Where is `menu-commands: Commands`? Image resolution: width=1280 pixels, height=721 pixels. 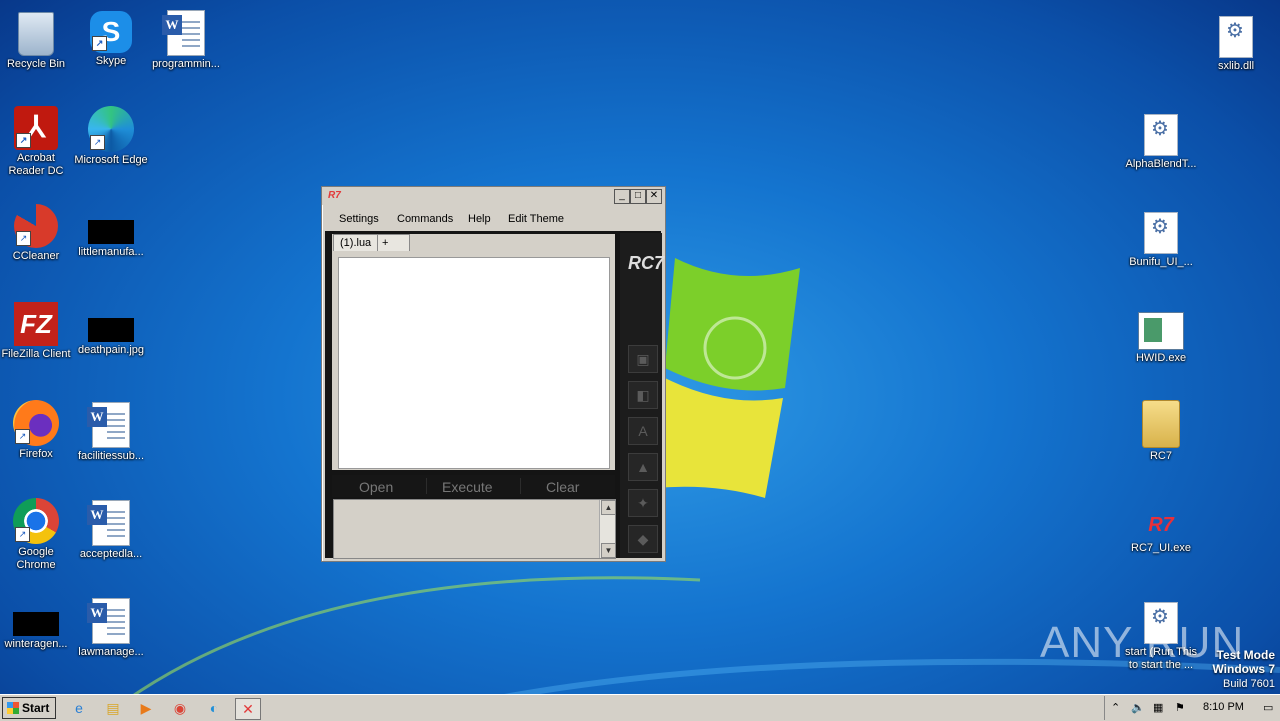 menu-commands: Commands is located at coordinates (425, 219).